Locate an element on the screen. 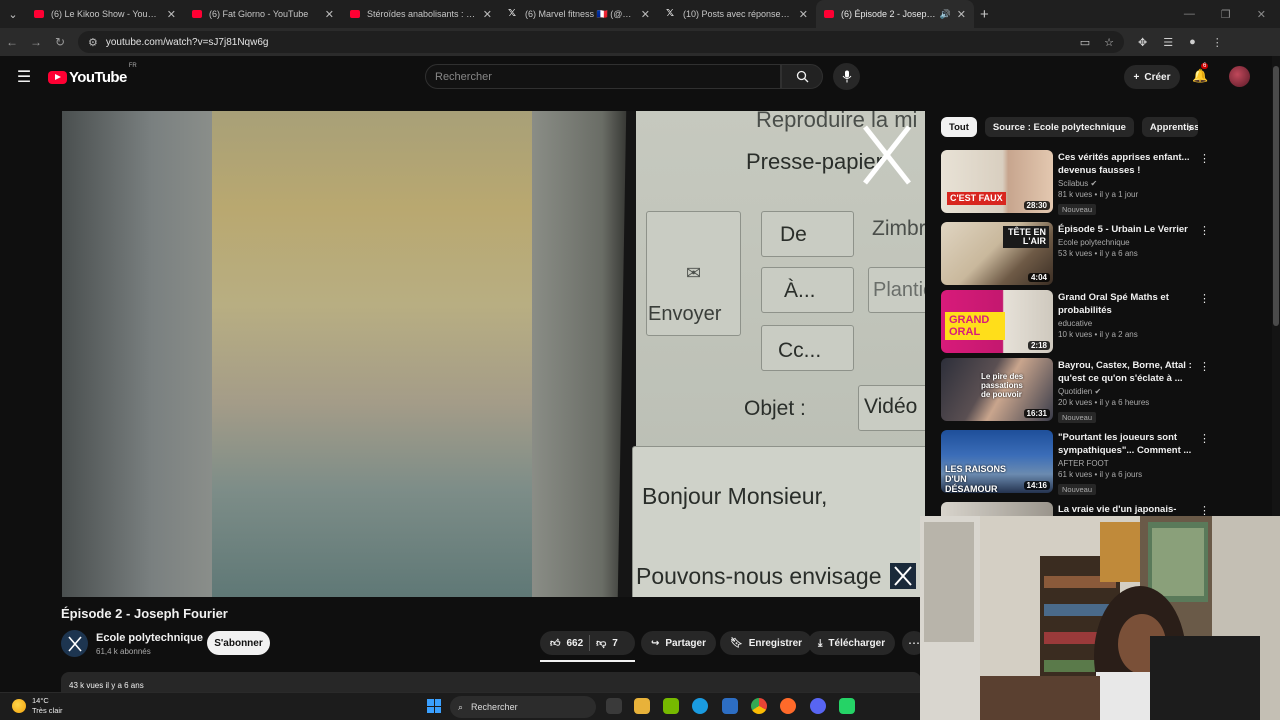 The image size is (1280, 720). maximize-icon: ❐ is located at coordinates (1226, 14).